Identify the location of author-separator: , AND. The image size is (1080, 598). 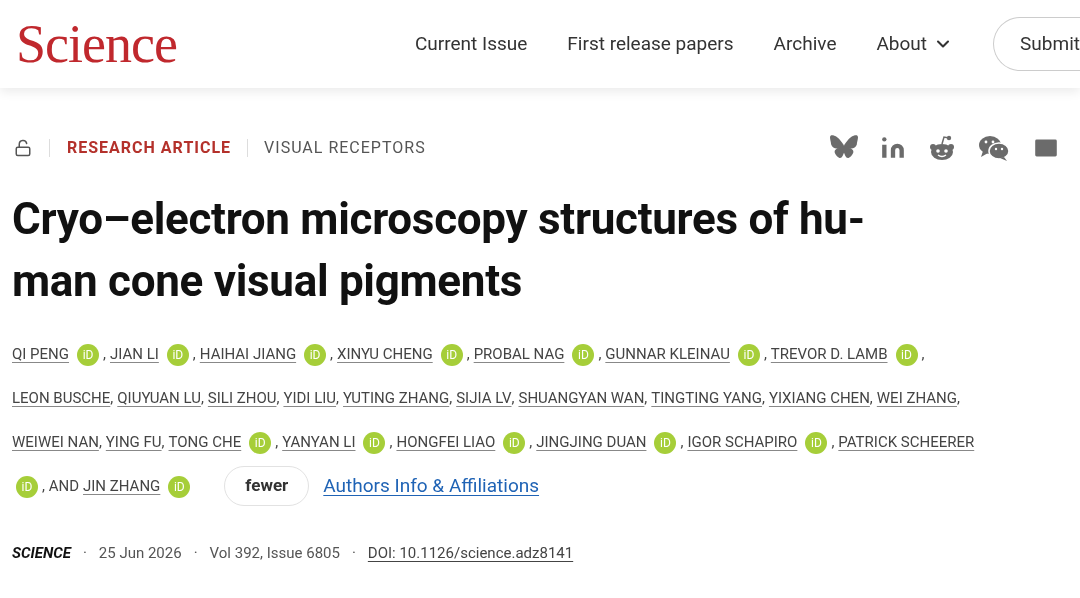
(60, 486).